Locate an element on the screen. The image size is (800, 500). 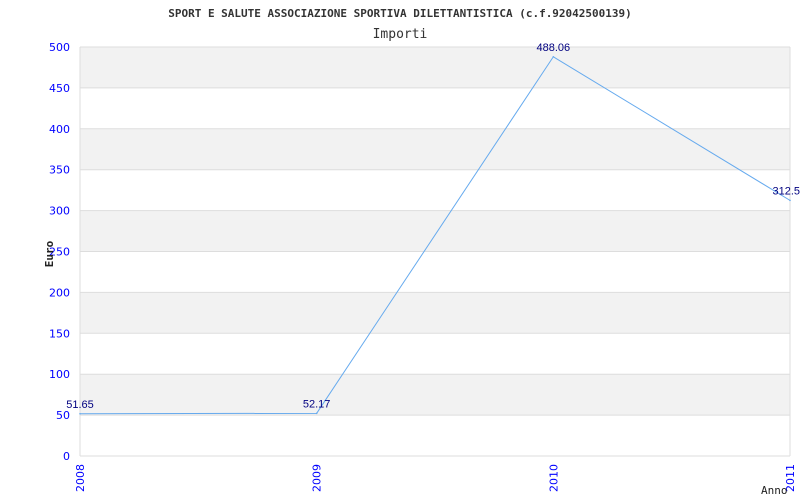
y-axis-label: Euro is located at coordinates (49, 253).